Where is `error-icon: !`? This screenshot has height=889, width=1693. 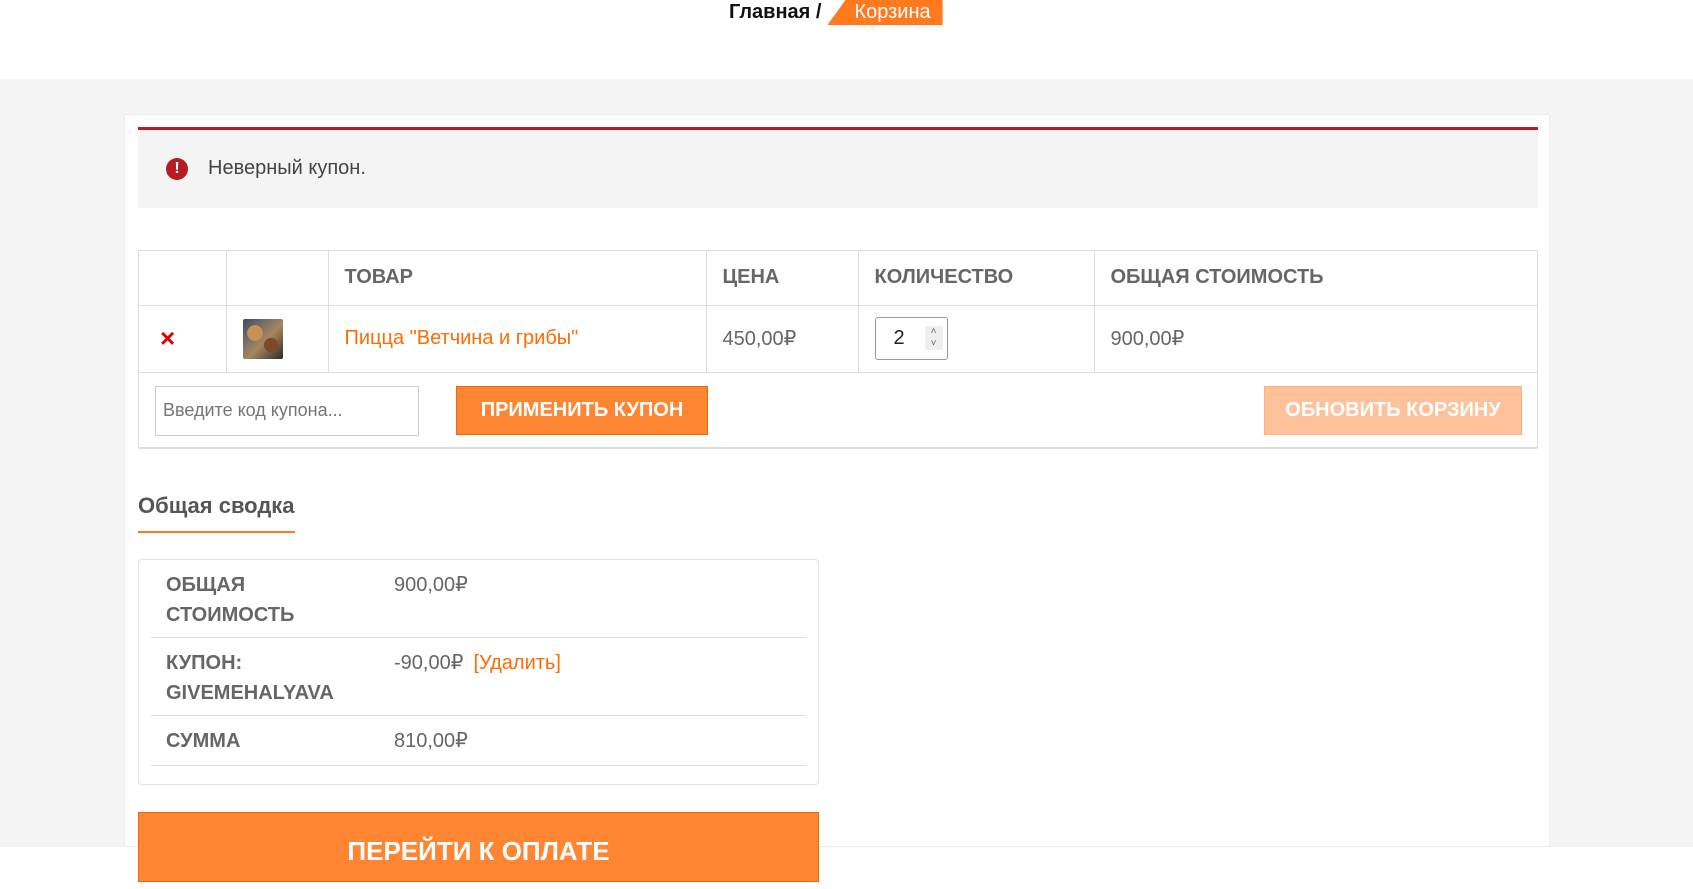 error-icon: ! is located at coordinates (177, 169).